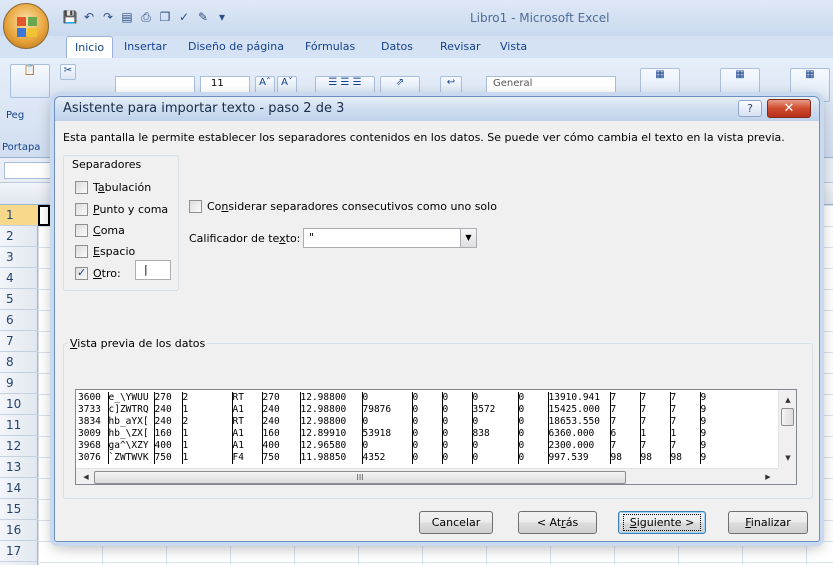 The height and width of the screenshot is (565, 833). What do you see at coordinates (108, 17) in the screenshot?
I see `redo-icon: ↷` at bounding box center [108, 17].